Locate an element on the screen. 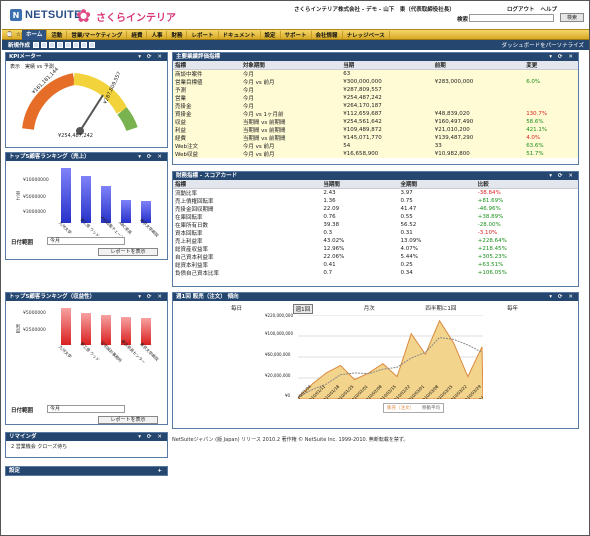  kpi-mode: 表示 実績 vs 予測 is located at coordinates (86, 66).